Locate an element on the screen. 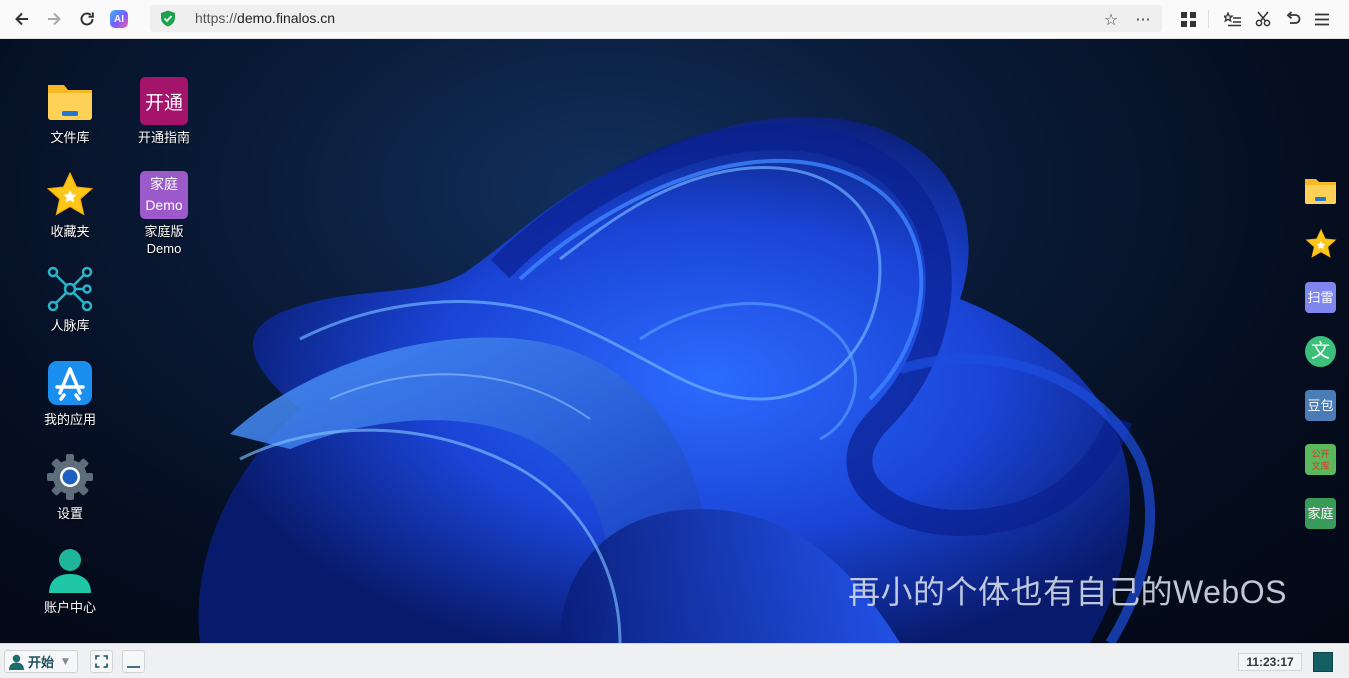 This screenshot has width=1349, height=678. more-dots-icon: ··· is located at coordinates (1143, 19).